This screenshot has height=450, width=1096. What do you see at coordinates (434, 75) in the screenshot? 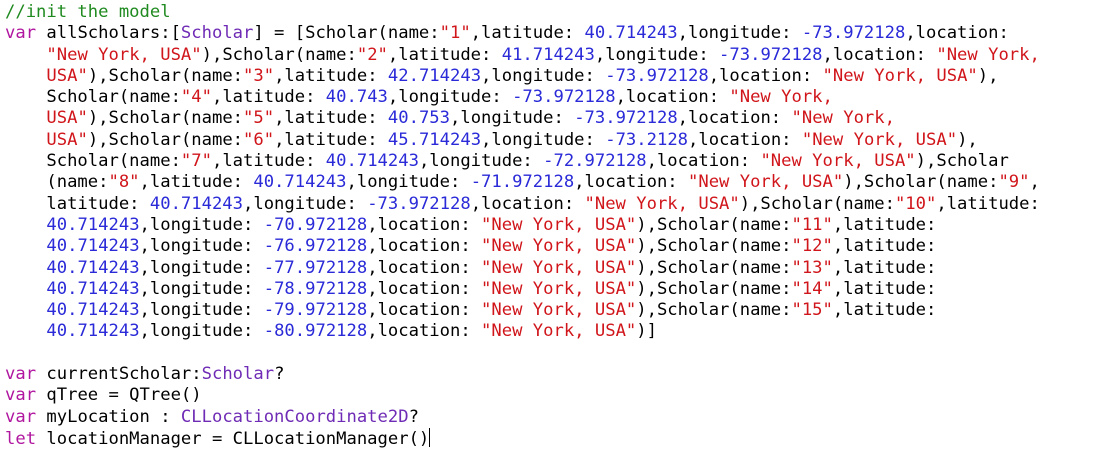
I see `code-token-number: 42.714243` at bounding box center [434, 75].